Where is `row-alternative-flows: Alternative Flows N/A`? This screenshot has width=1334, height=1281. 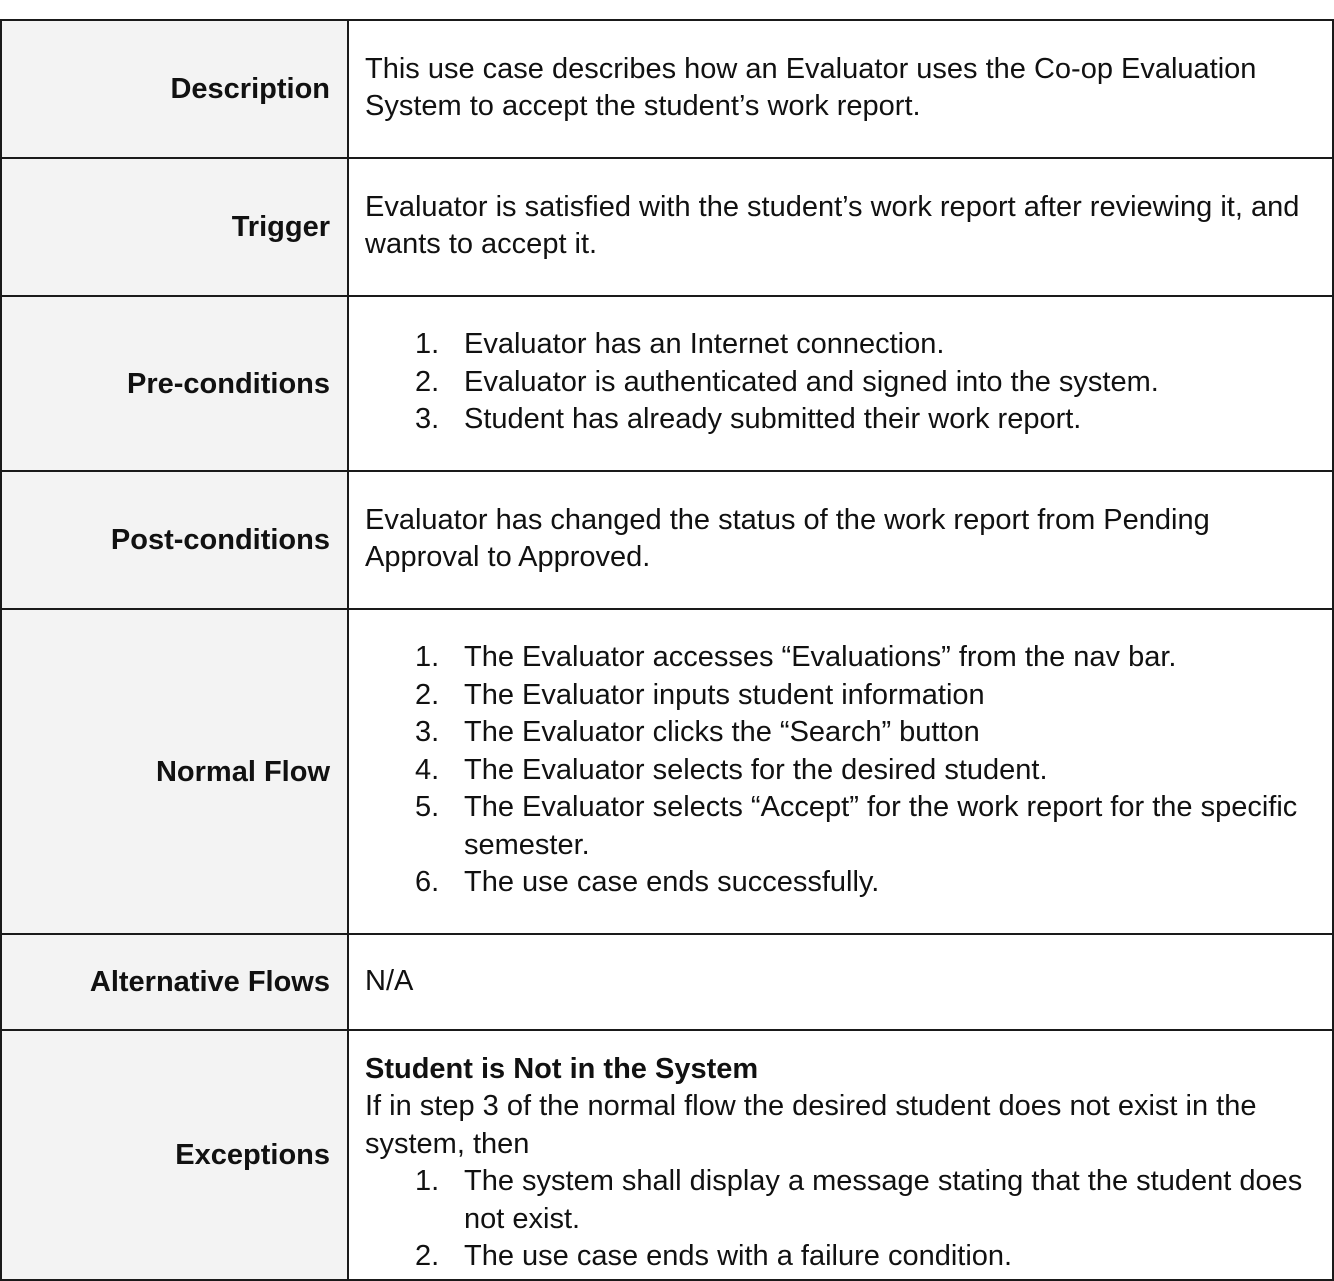
row-alternative-flows: Alternative Flows N/A is located at coordinates (667, 982).